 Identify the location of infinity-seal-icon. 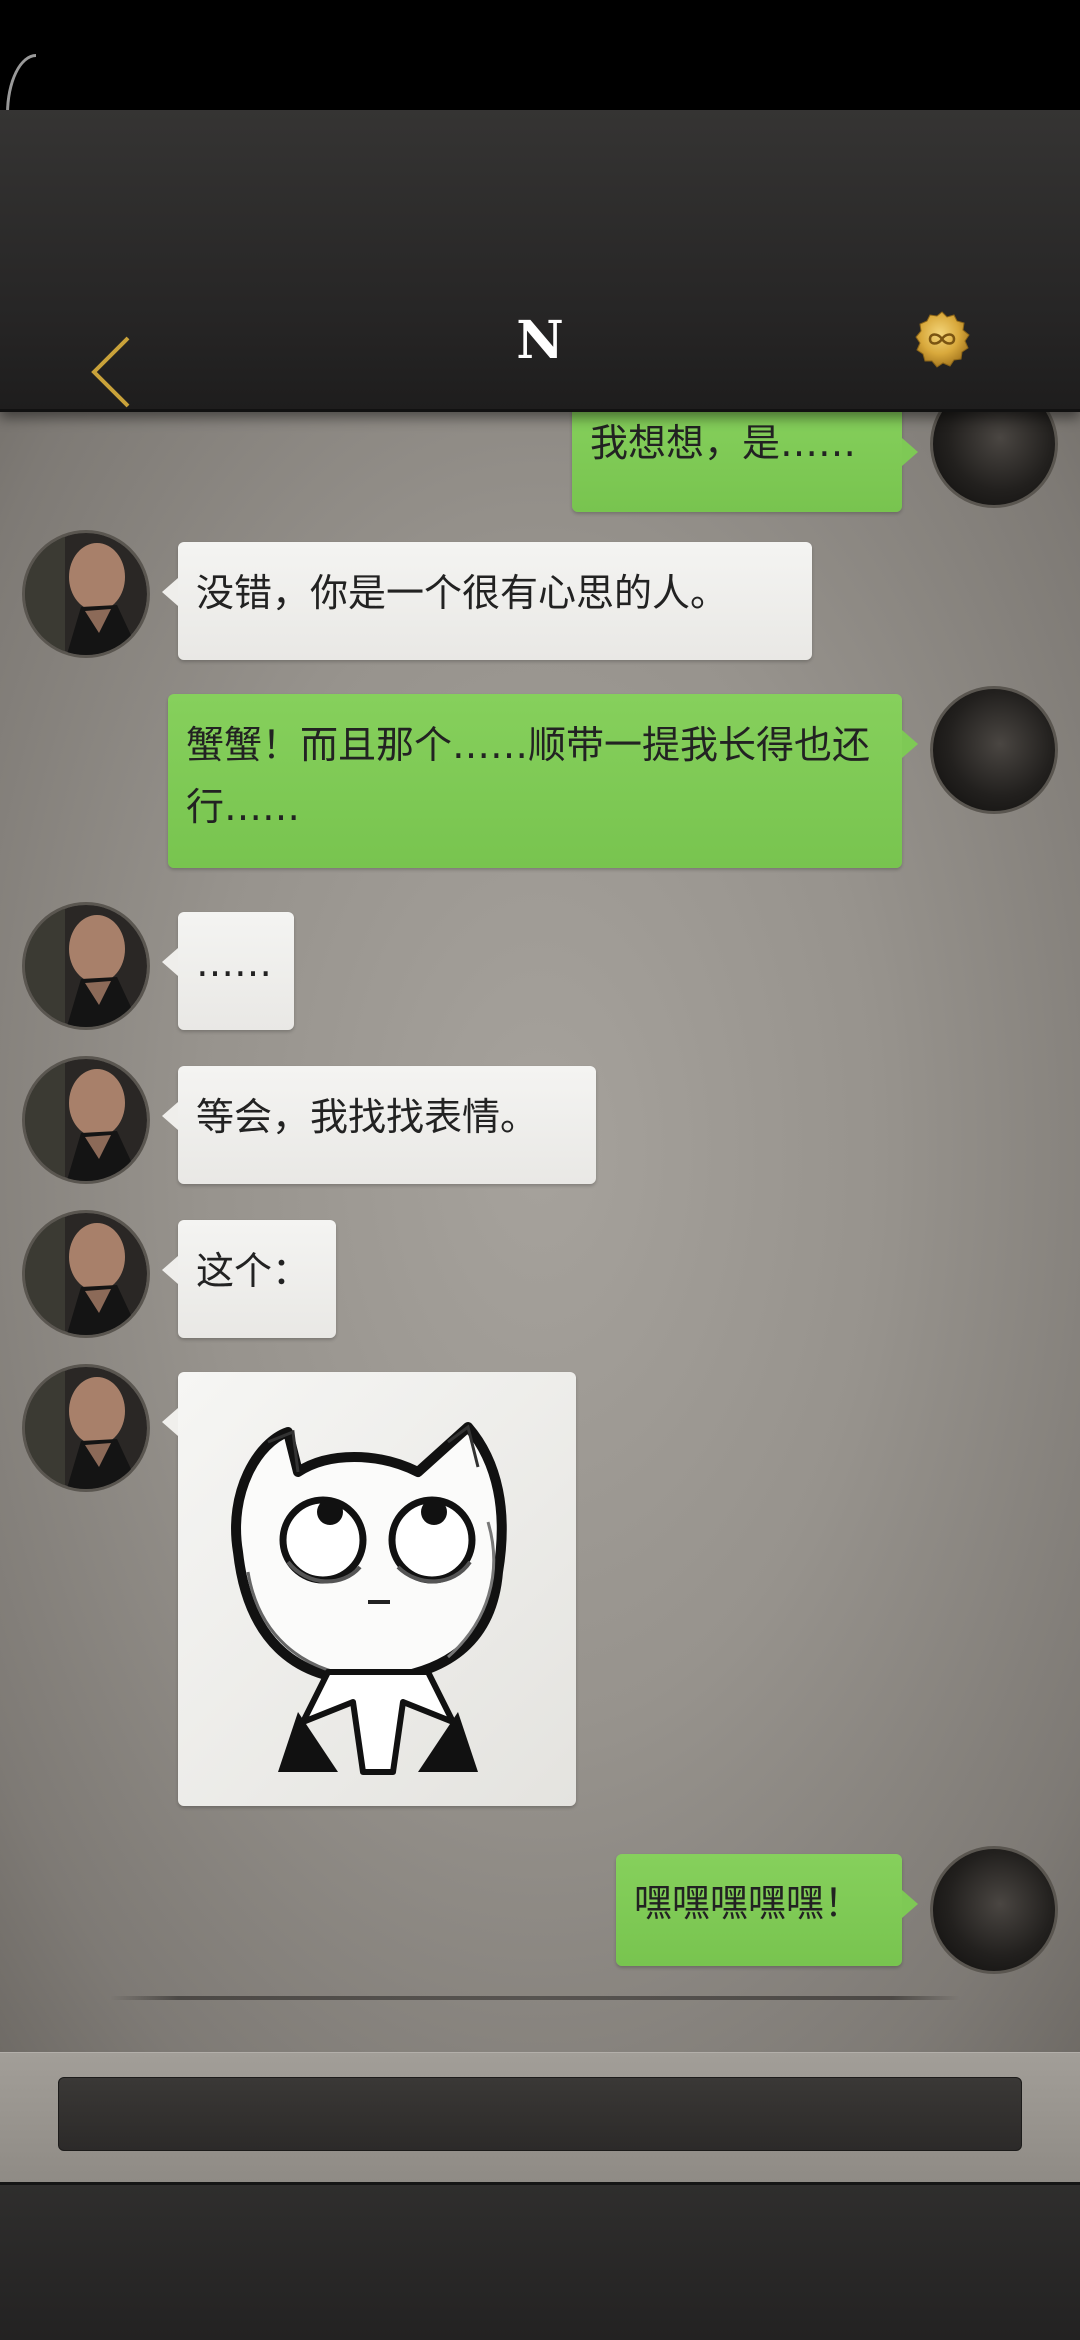
(942, 339).